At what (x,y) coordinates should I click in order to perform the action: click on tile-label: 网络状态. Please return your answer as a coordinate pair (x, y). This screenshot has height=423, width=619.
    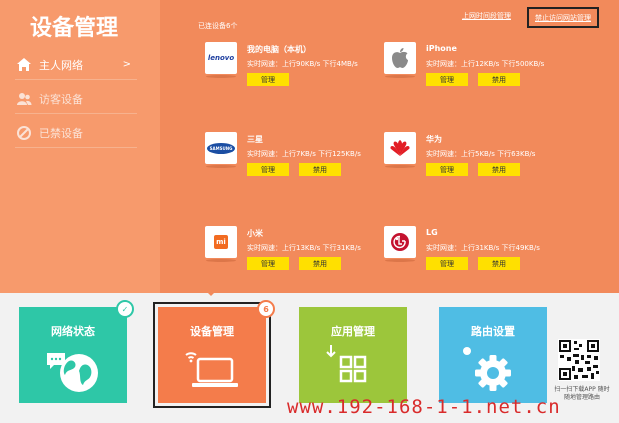
    Looking at the image, I should click on (73, 331).